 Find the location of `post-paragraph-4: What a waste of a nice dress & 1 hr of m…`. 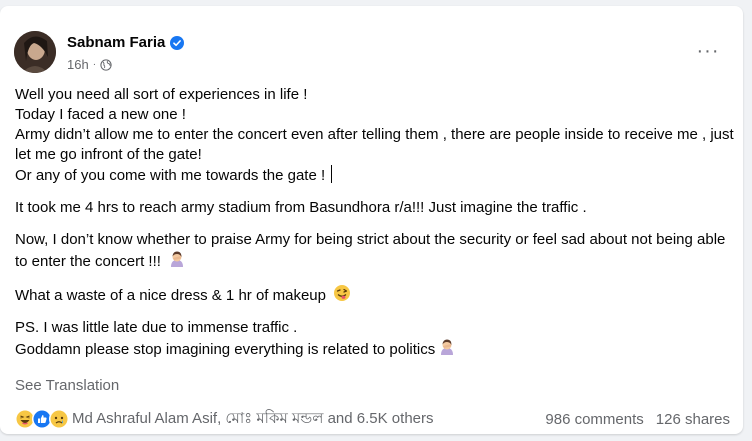

post-paragraph-4: What a waste of a nice dress & 1 hr of m… is located at coordinates (375, 295).